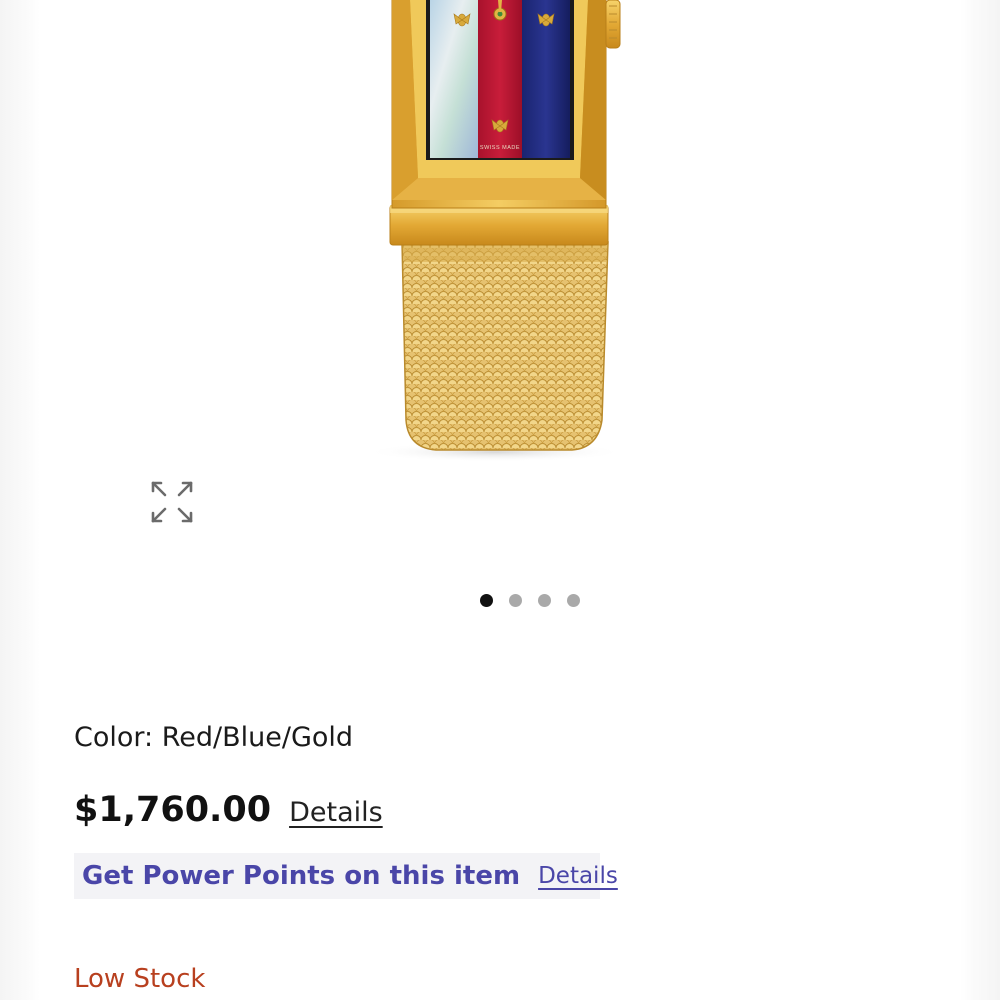  Describe the element at coordinates (114, 737) in the screenshot. I see `color-label: Color:` at that location.